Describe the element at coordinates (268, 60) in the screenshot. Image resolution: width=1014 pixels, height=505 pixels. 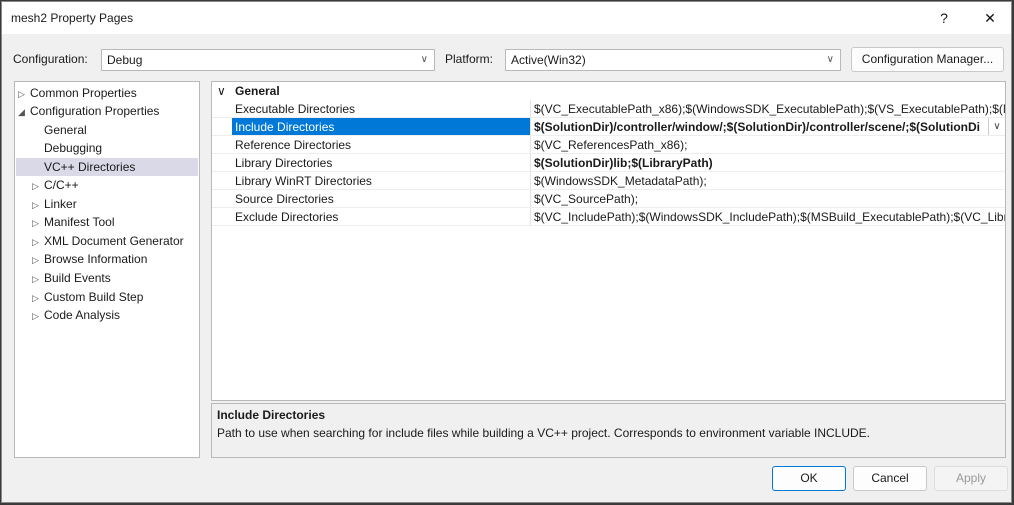
I see `configuration-dropdown: Debug ∨` at that location.